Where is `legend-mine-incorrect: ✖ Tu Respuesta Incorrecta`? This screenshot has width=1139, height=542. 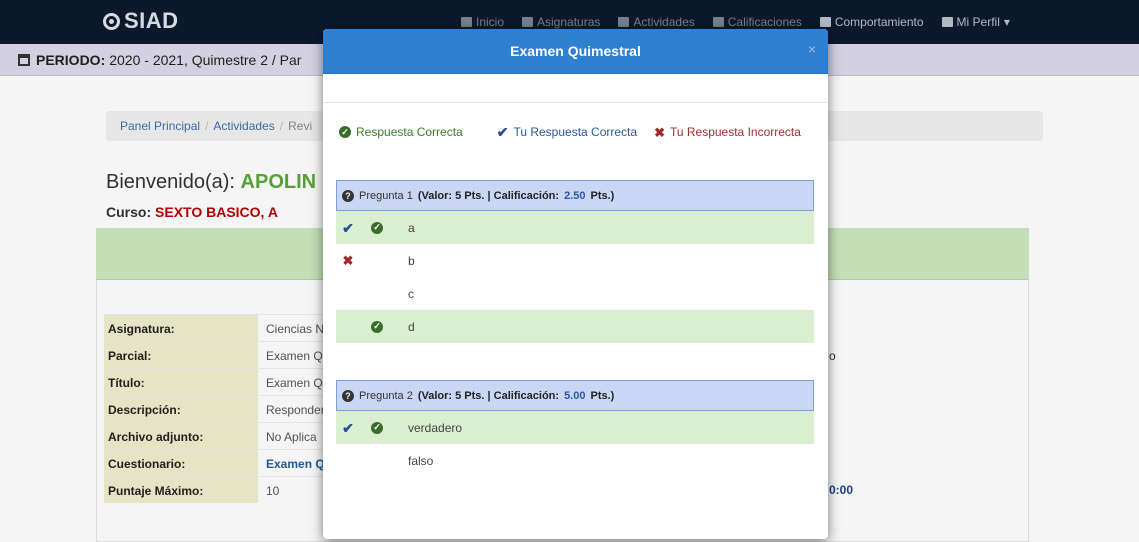 legend-mine-incorrect: ✖ Tu Respuesta Incorrecta is located at coordinates (727, 132).